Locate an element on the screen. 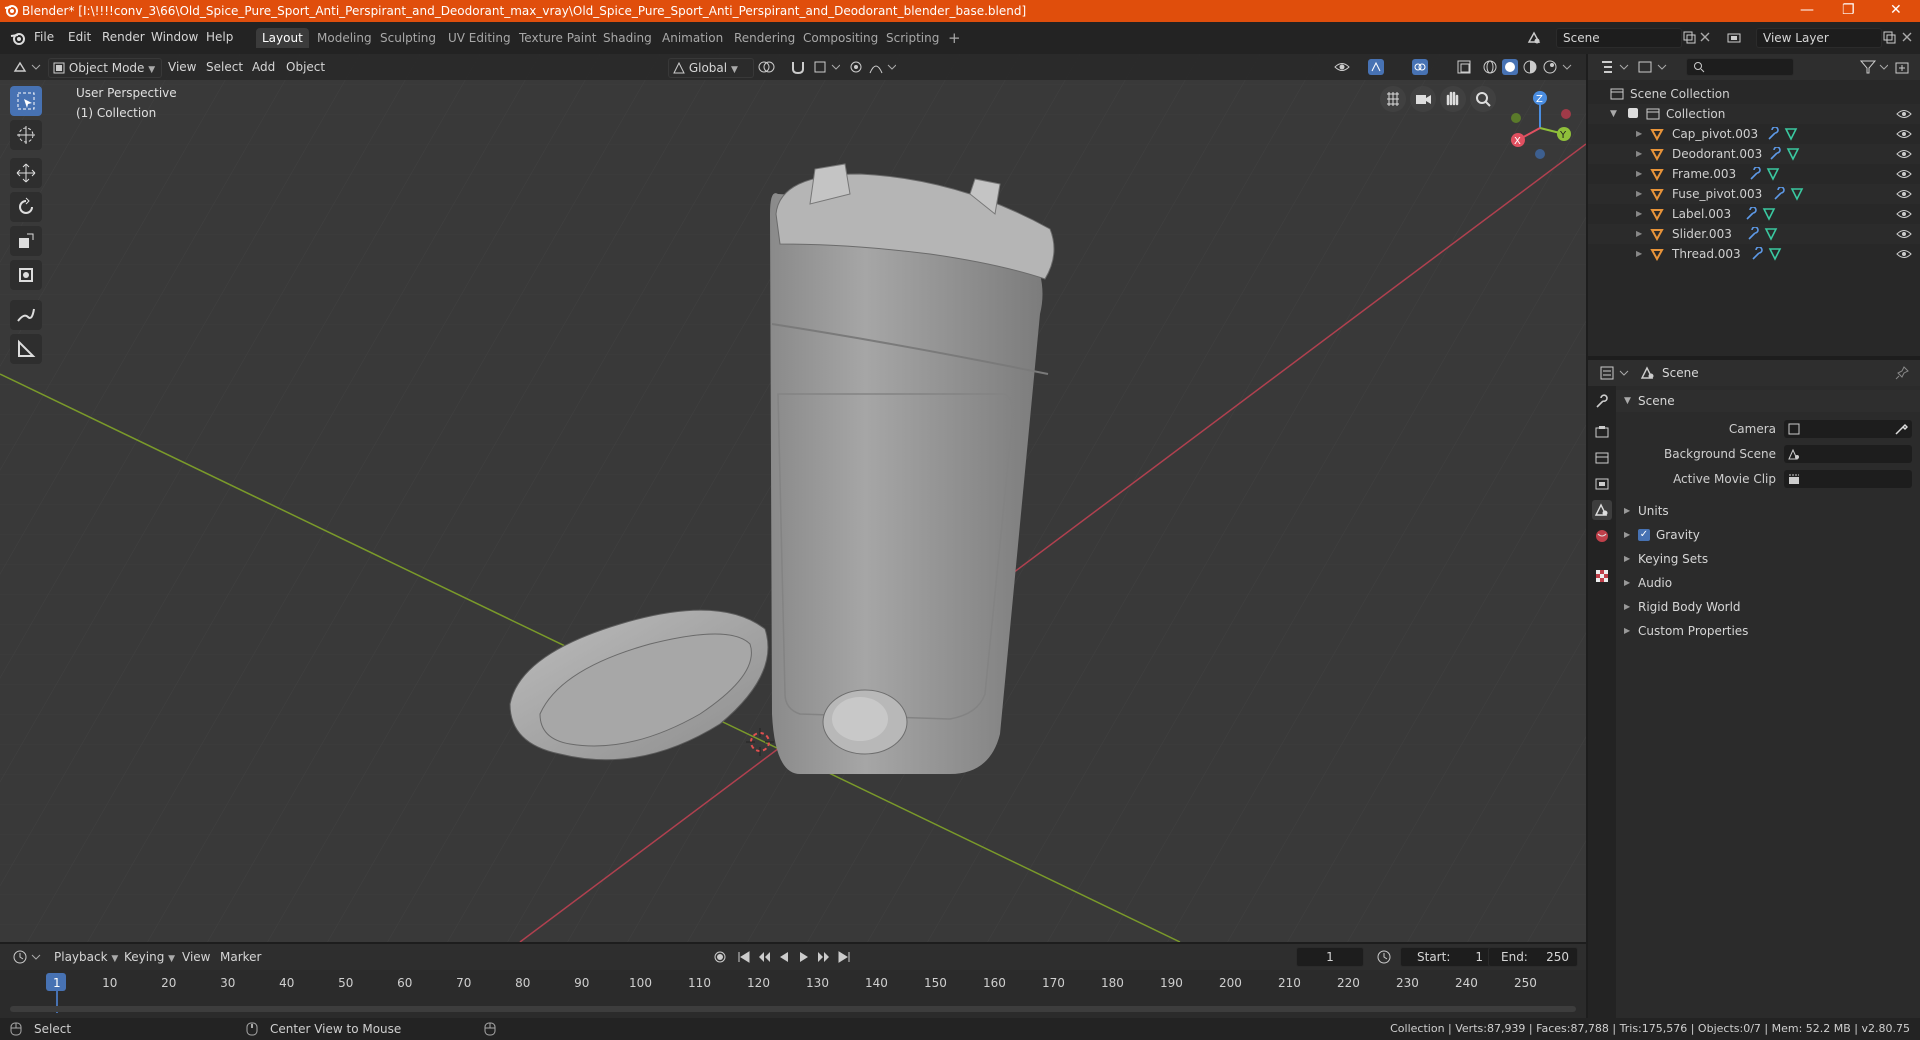 The height and width of the screenshot is (1040, 1920). outliner-object-row: ▶ Cap_pivot.003 is located at coordinates (1754, 134).